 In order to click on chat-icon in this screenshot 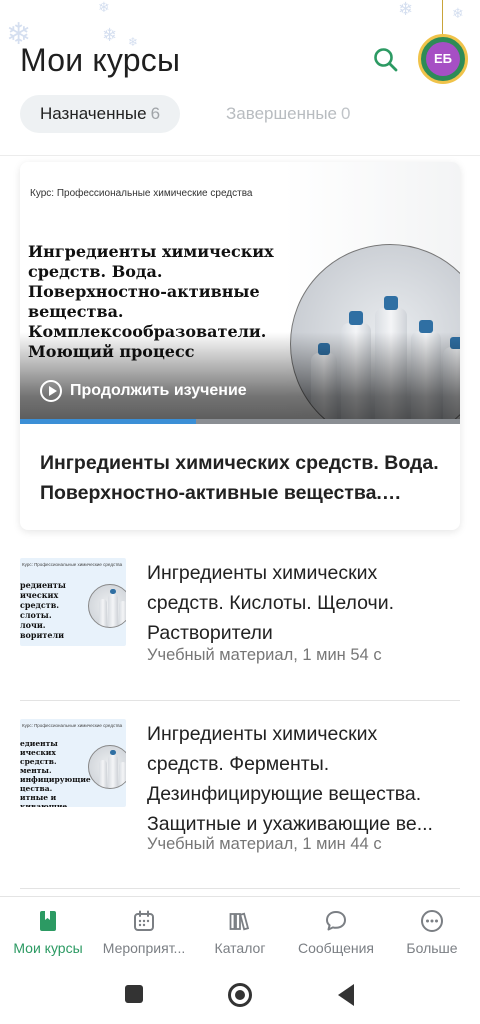, I will do `click(336, 921)`.